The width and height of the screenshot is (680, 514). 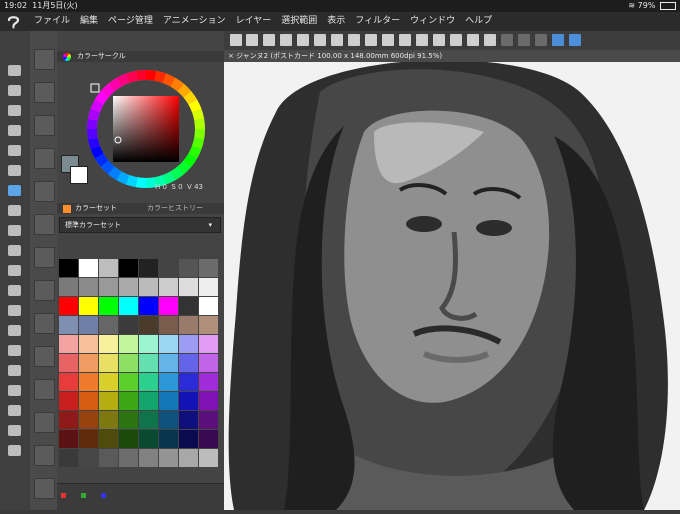 What do you see at coordinates (175, 208) in the screenshot?
I see `tab-color-history: カラーヒストリー` at bounding box center [175, 208].